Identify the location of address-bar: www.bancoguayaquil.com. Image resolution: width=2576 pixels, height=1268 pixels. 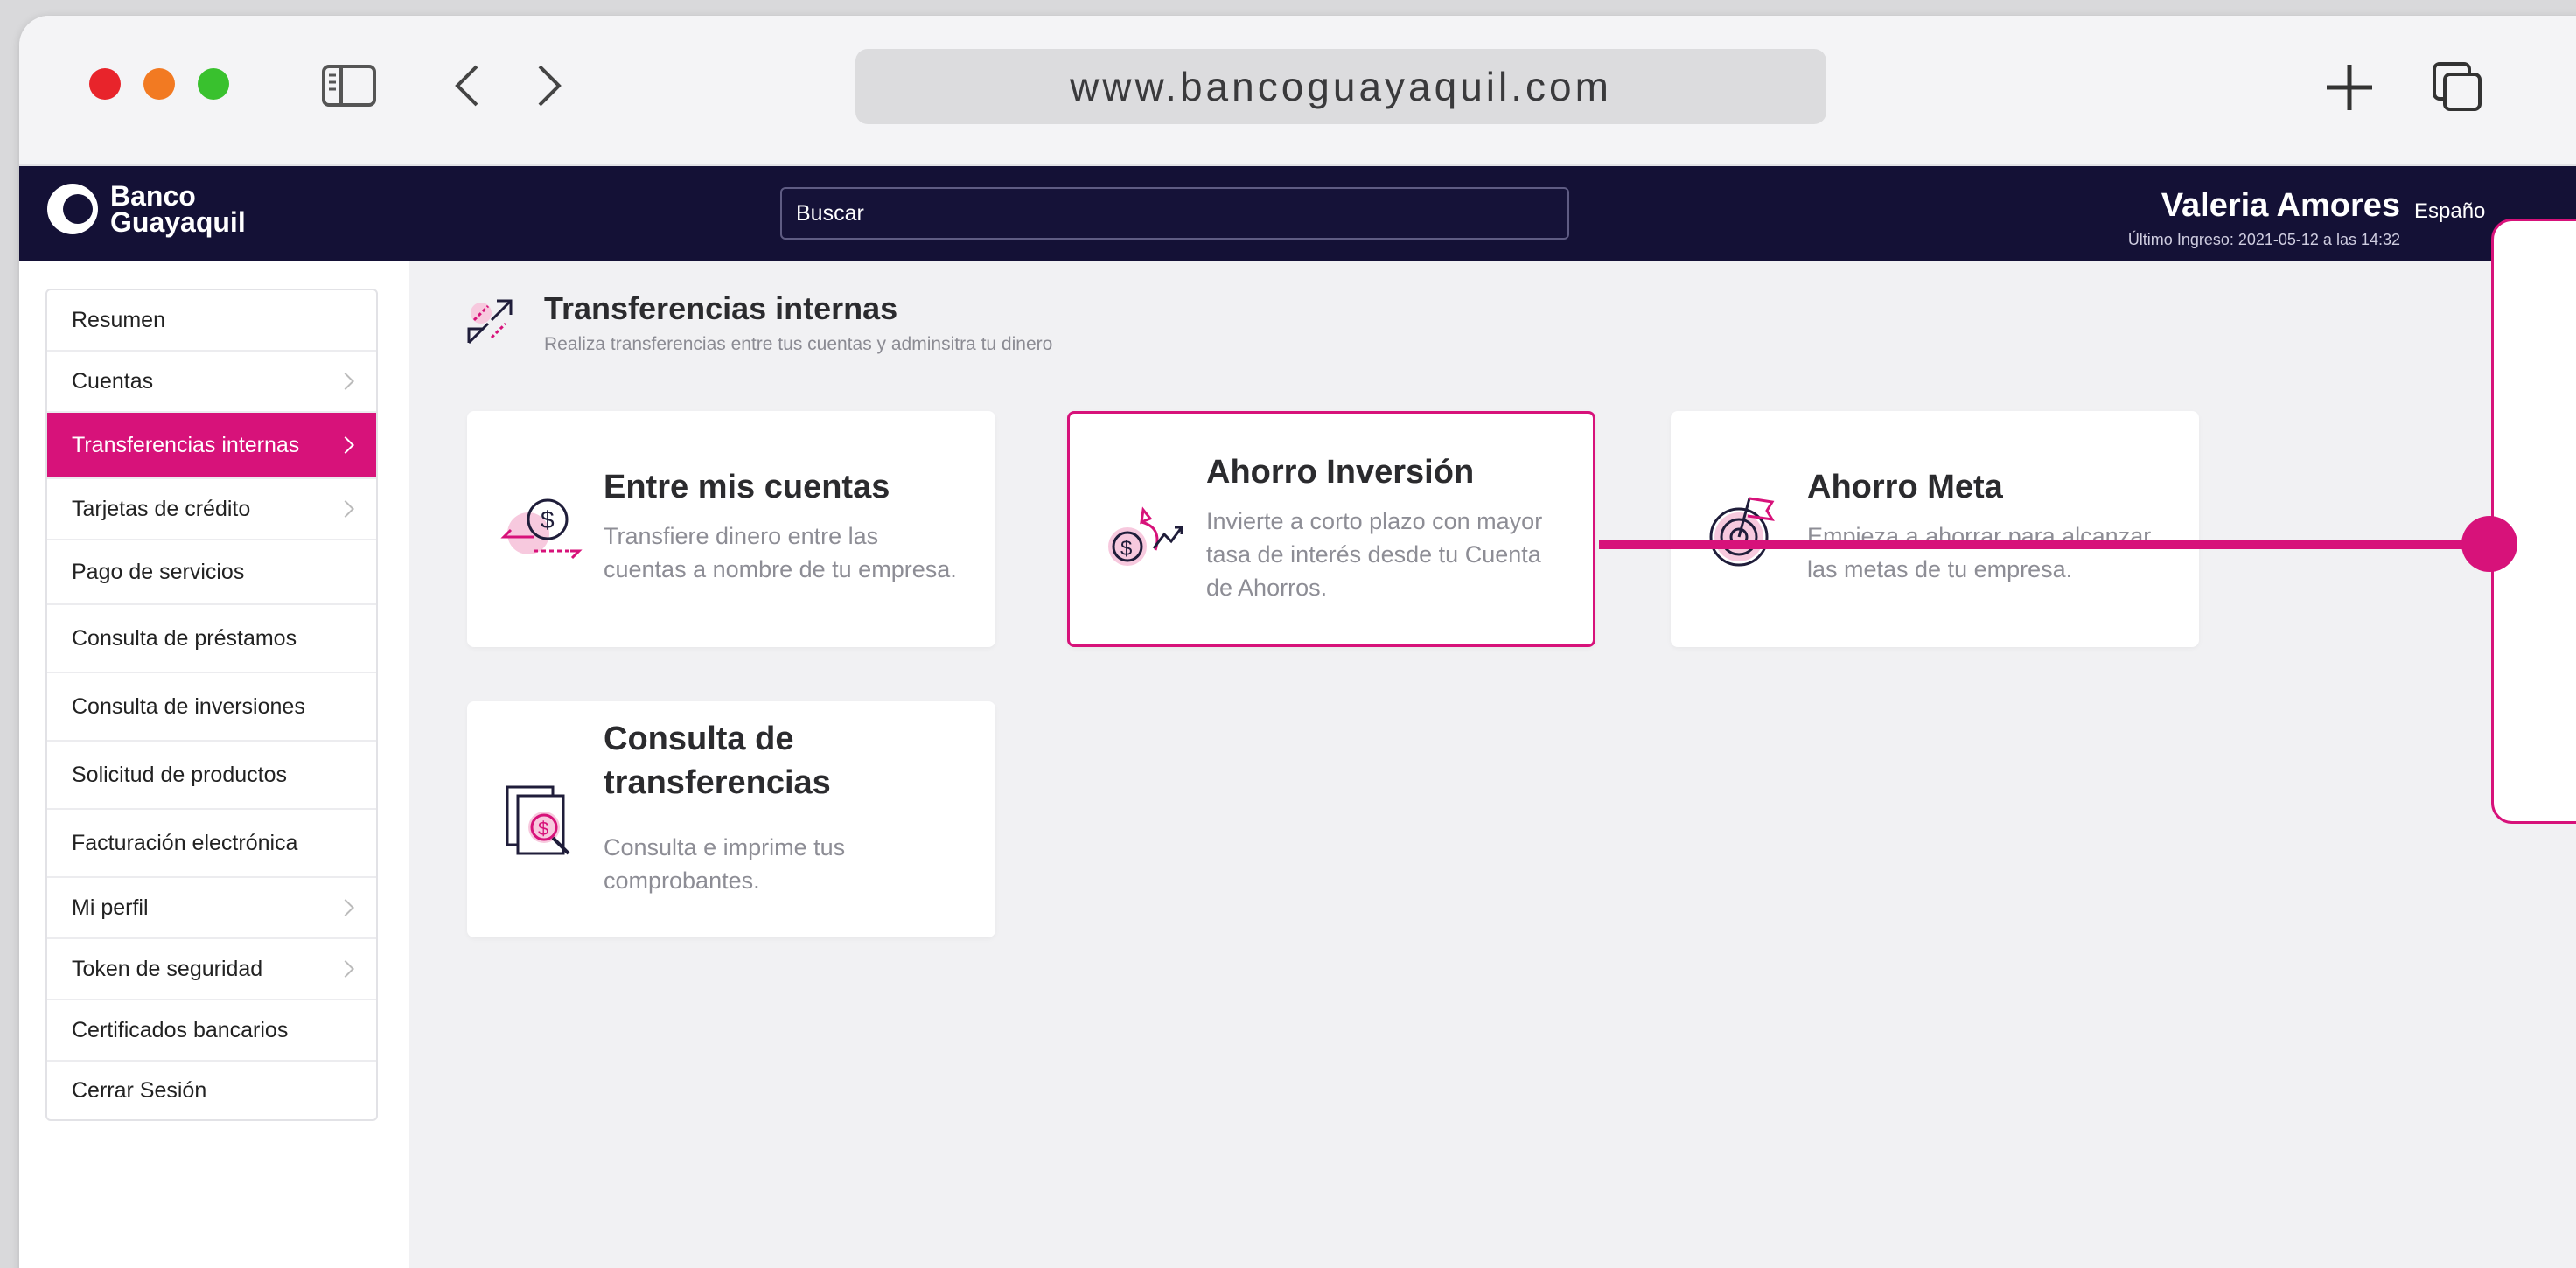
(1340, 87).